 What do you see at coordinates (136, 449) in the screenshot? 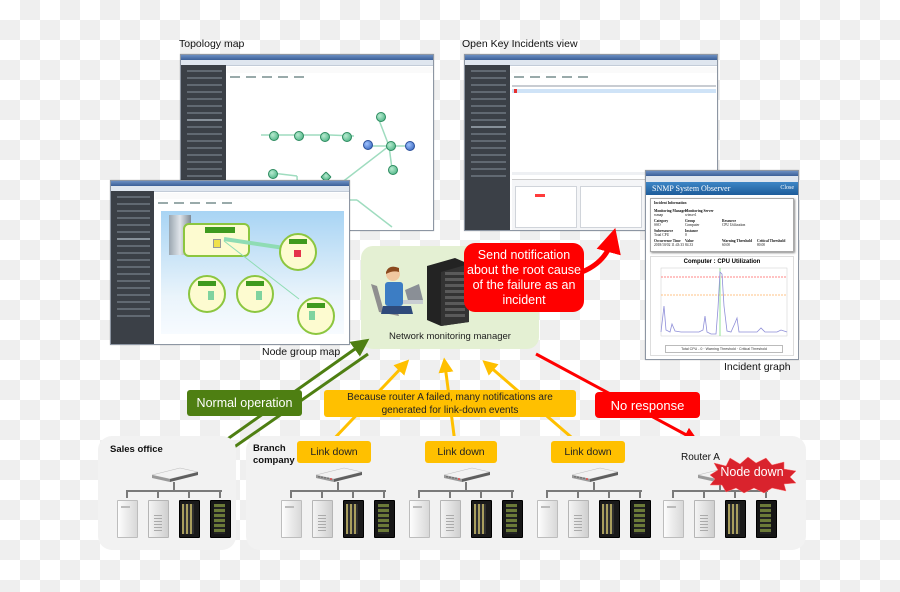
I see `sales-office-label: Sales office` at bounding box center [136, 449].